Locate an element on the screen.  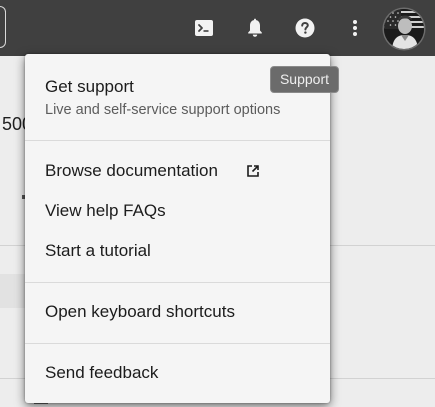
menu-item-send-feedback: Send feedback is located at coordinates (177, 374).